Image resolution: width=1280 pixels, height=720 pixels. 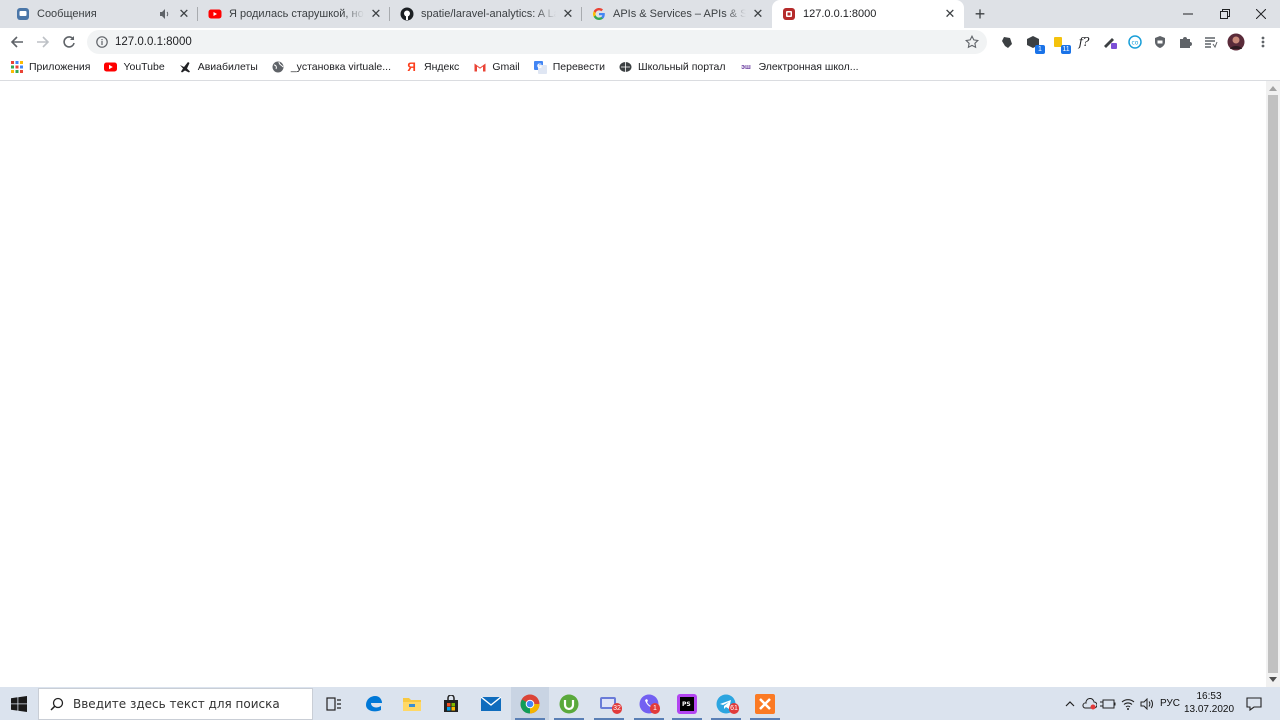 What do you see at coordinates (67, 14) in the screenshot?
I see `tab-title: Сообщения` at bounding box center [67, 14].